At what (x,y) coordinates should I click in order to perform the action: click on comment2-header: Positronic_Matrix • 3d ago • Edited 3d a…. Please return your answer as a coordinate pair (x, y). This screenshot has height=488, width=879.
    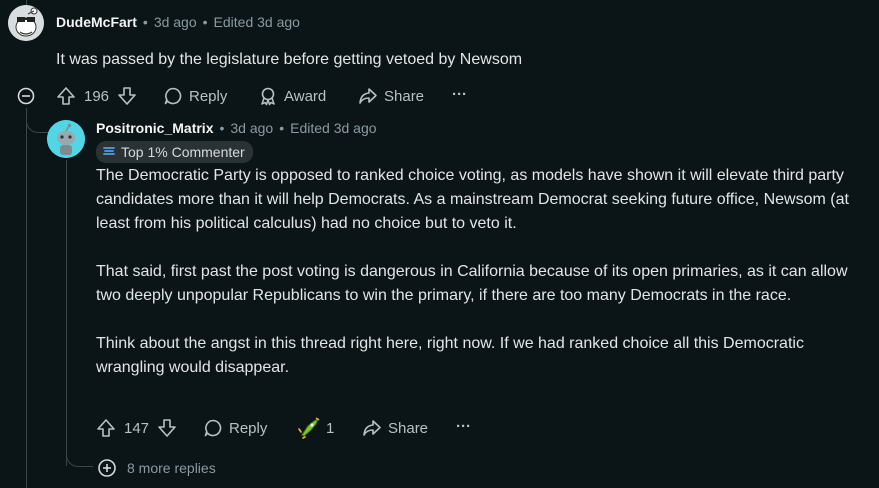
    Looking at the image, I should click on (236, 128).